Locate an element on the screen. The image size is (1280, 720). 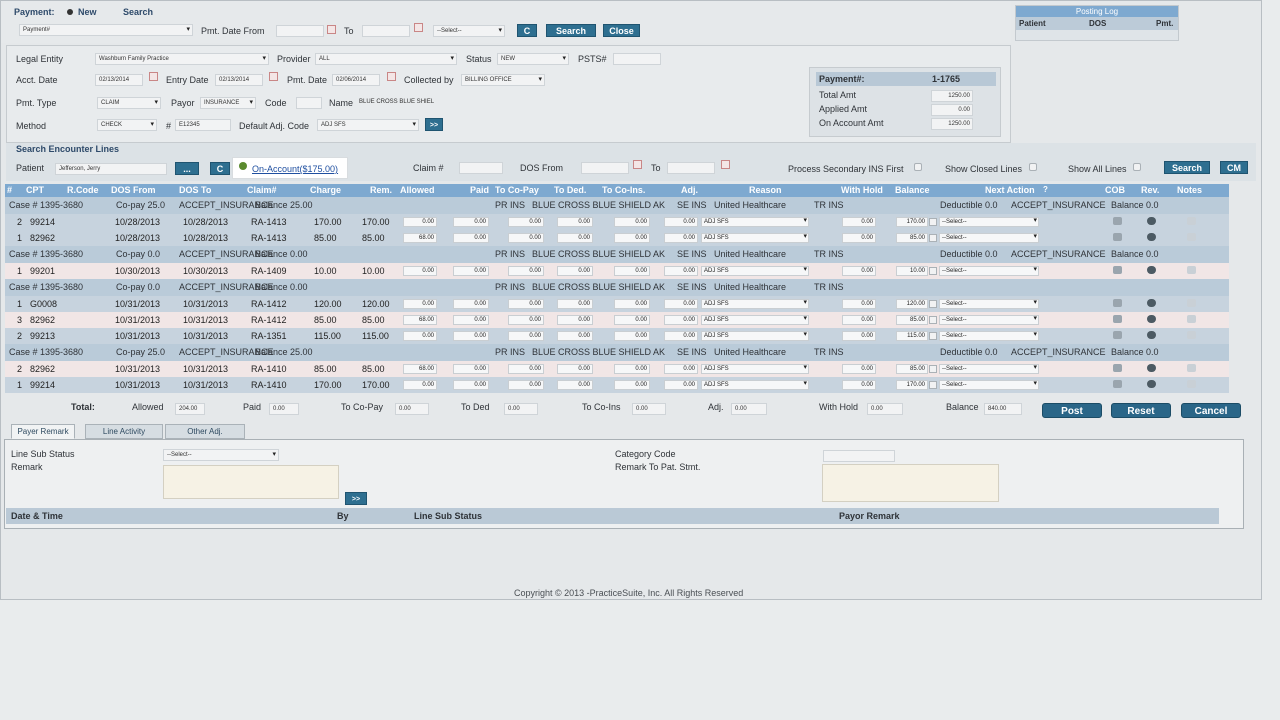
grid-col-header: To Co-Pay is located at coordinates (517, 190).